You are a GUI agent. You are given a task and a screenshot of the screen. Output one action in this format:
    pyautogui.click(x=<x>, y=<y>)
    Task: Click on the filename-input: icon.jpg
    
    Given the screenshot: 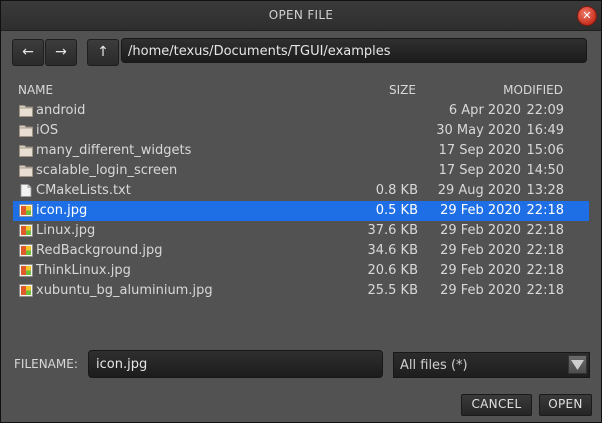 What is the action you would take?
    pyautogui.click(x=235, y=364)
    